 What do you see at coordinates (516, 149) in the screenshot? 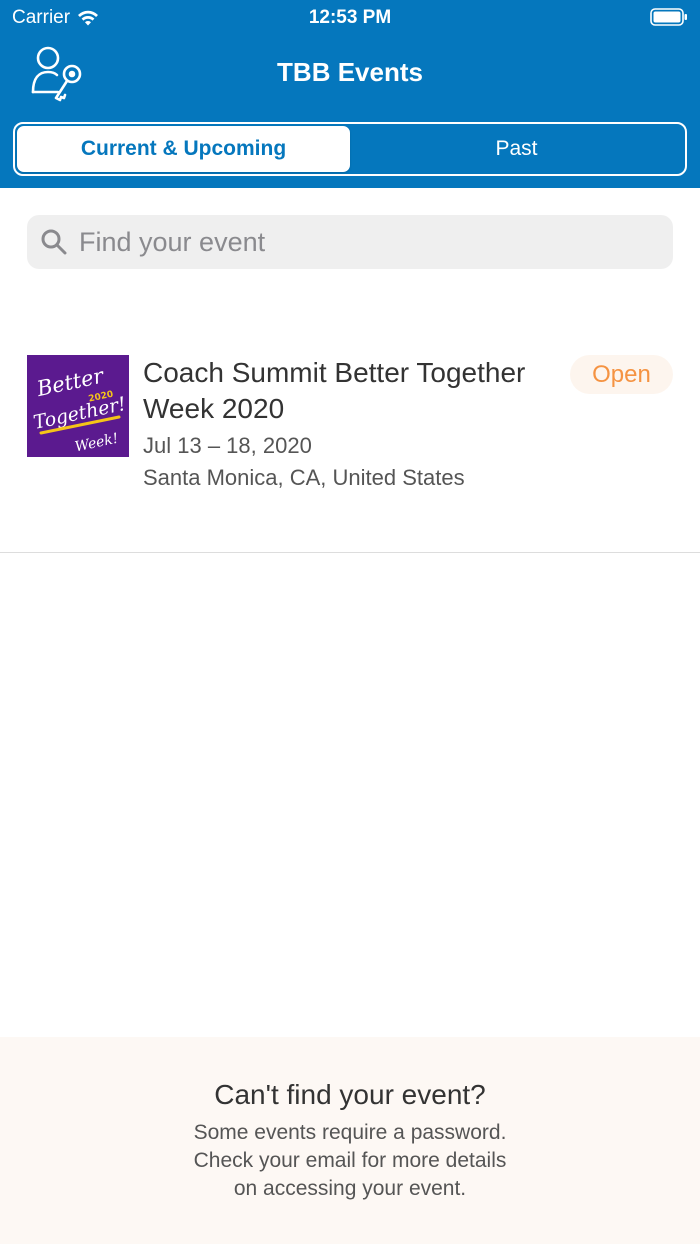
I see `tab-past: Past` at bounding box center [516, 149].